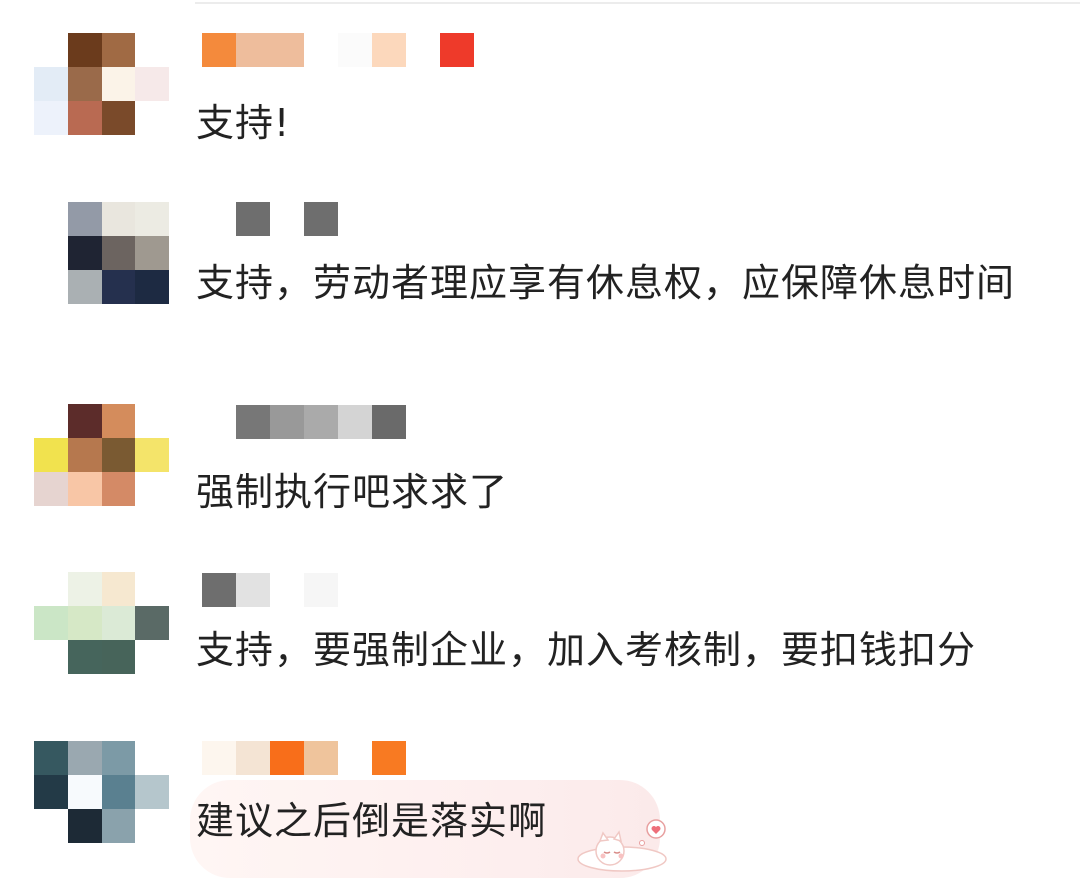  I want to click on comment-text: 支持!, so click(243, 123).